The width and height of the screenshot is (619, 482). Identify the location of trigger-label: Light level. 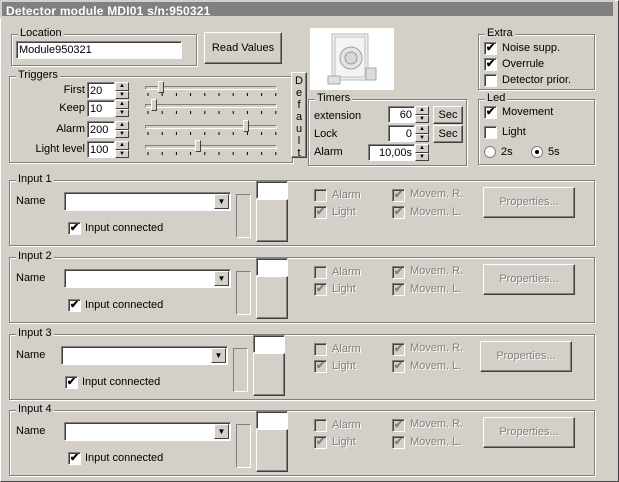
(60, 149).